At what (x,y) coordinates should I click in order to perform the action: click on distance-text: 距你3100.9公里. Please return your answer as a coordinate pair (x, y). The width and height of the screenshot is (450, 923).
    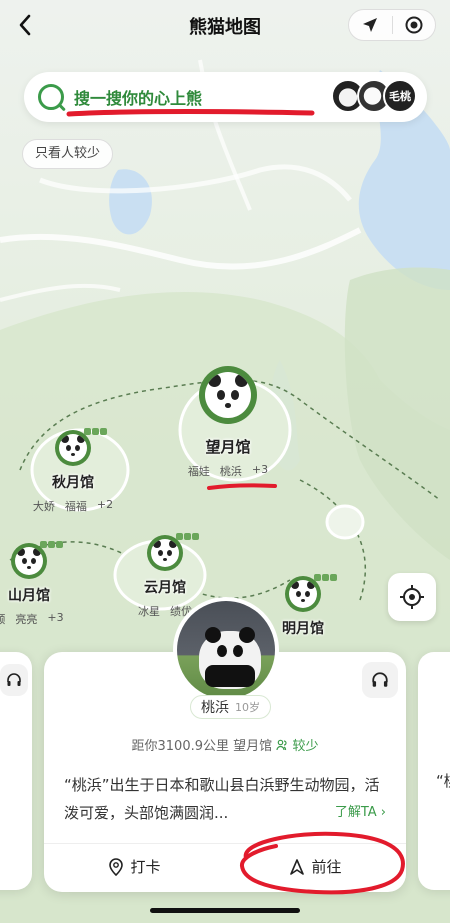
    Looking at the image, I should click on (180, 746).